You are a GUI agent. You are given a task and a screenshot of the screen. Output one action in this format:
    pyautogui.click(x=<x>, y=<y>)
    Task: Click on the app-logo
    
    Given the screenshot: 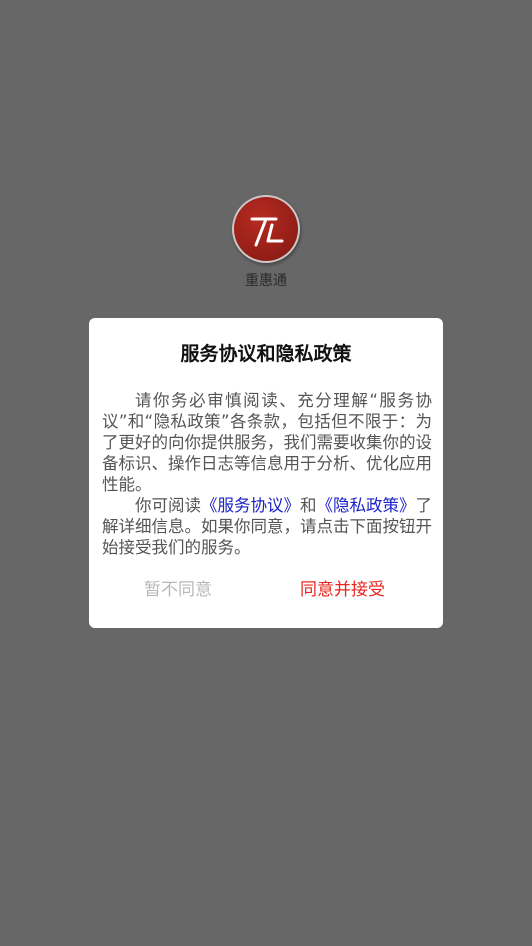 What is the action you would take?
    pyautogui.click(x=266, y=229)
    